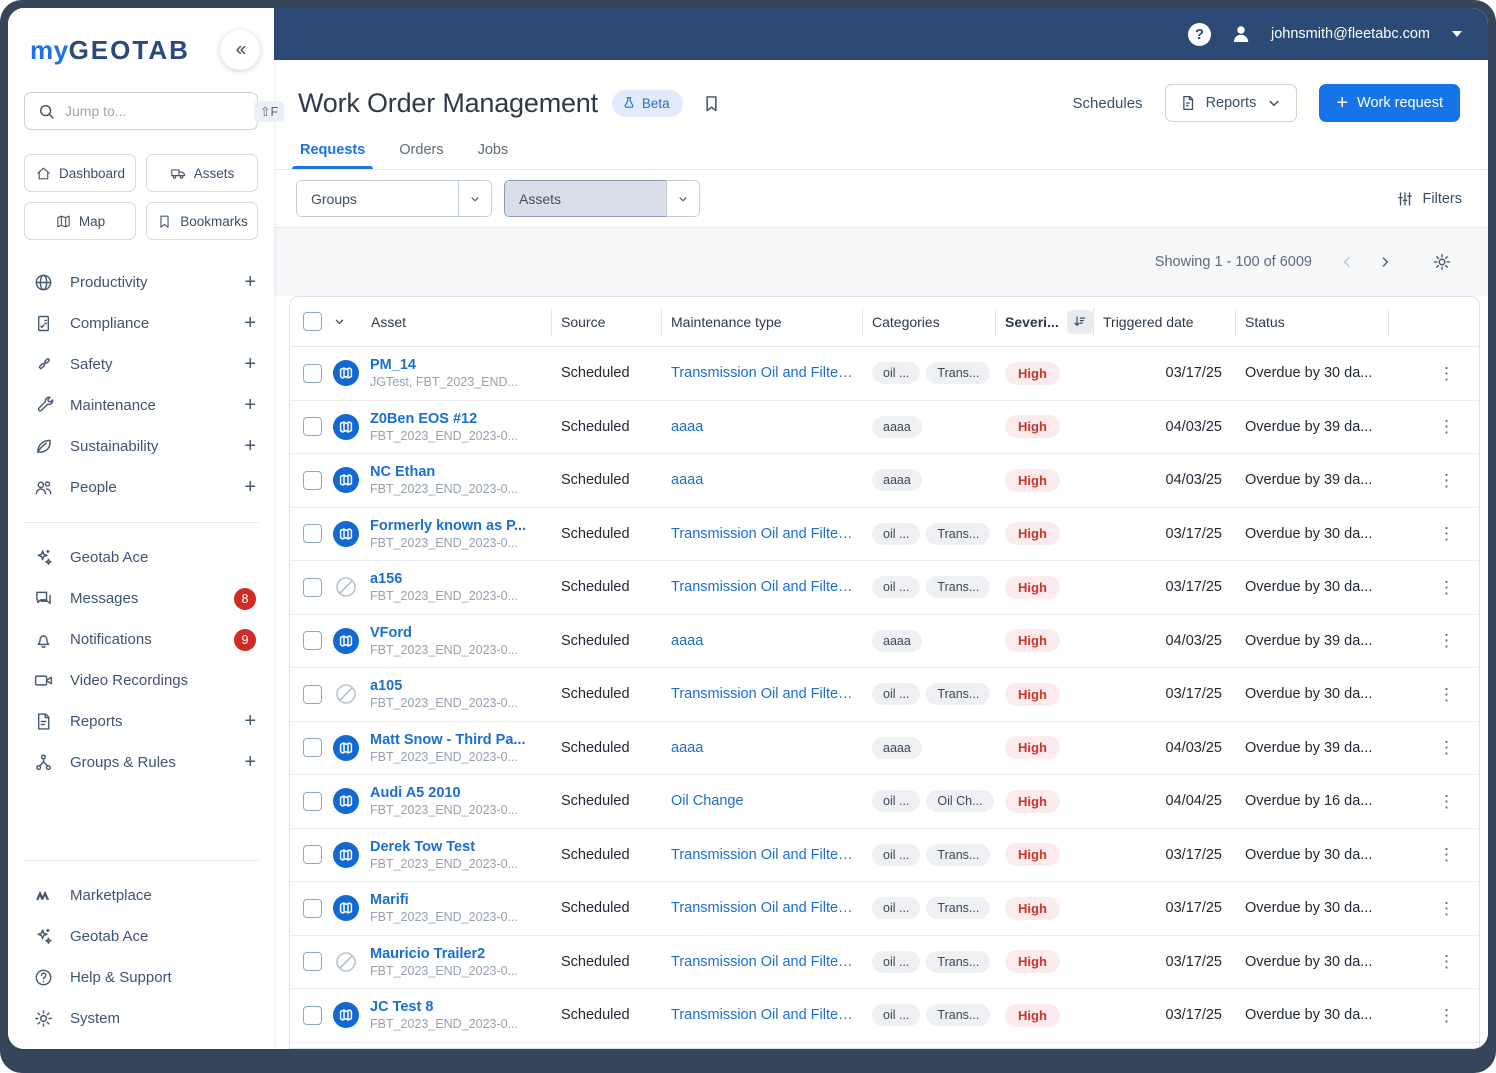  I want to click on sidebar-item-compliance: Compliance +, so click(141, 323).